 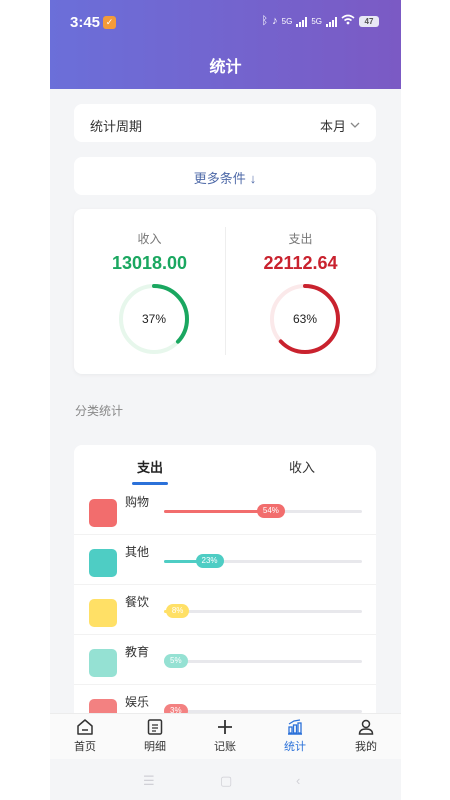 I want to click on nav-home-label: 首页, so click(x=85, y=747).